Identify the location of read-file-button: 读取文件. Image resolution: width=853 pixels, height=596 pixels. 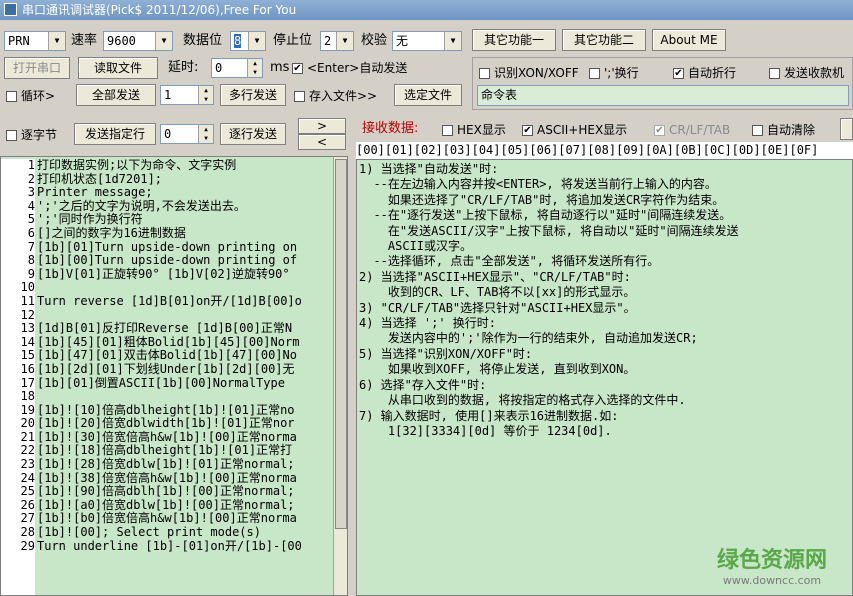
(118, 68).